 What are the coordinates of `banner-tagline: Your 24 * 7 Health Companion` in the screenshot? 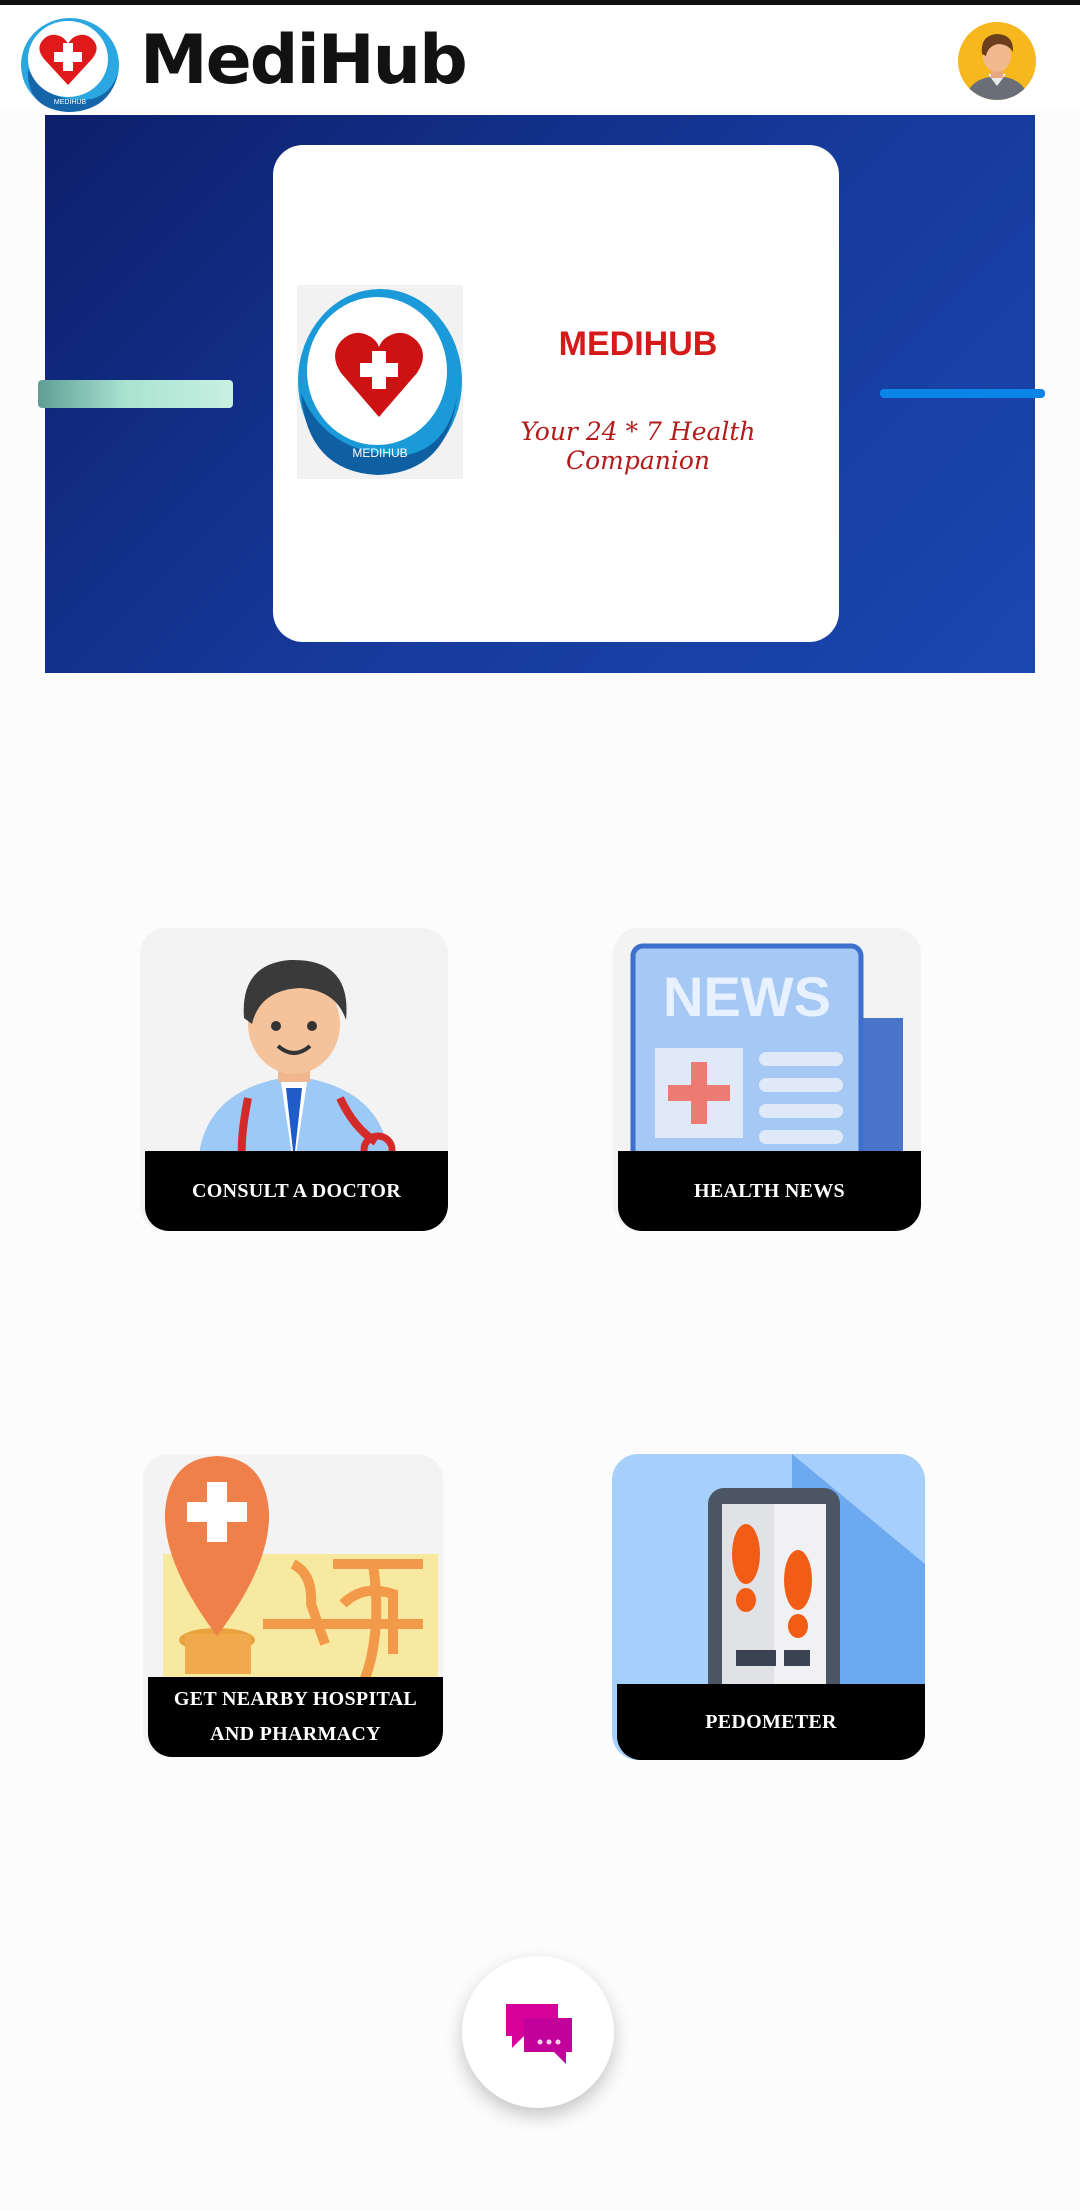 It's located at (638, 446).